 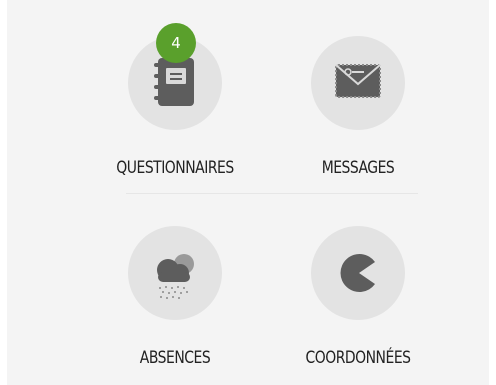 I want to click on envelope-icon, so click(x=358, y=81).